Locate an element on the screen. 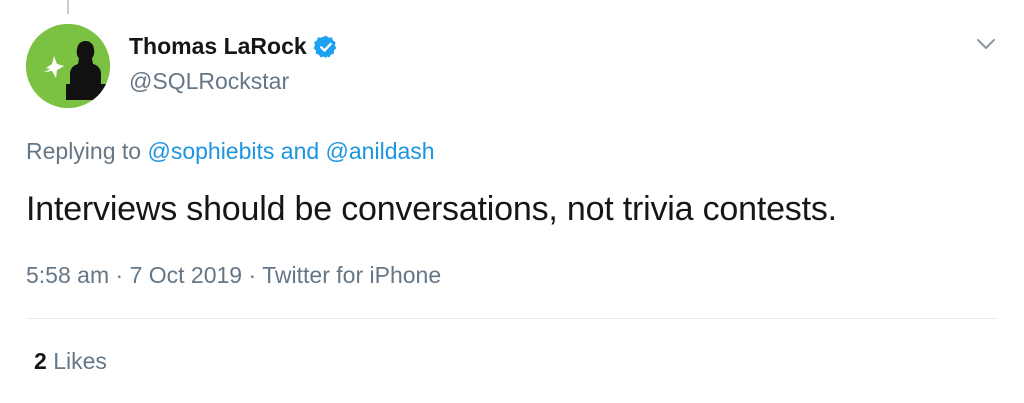 This screenshot has width=1024, height=403. tweet-date-link: 7 Oct 2019 is located at coordinates (186, 275).